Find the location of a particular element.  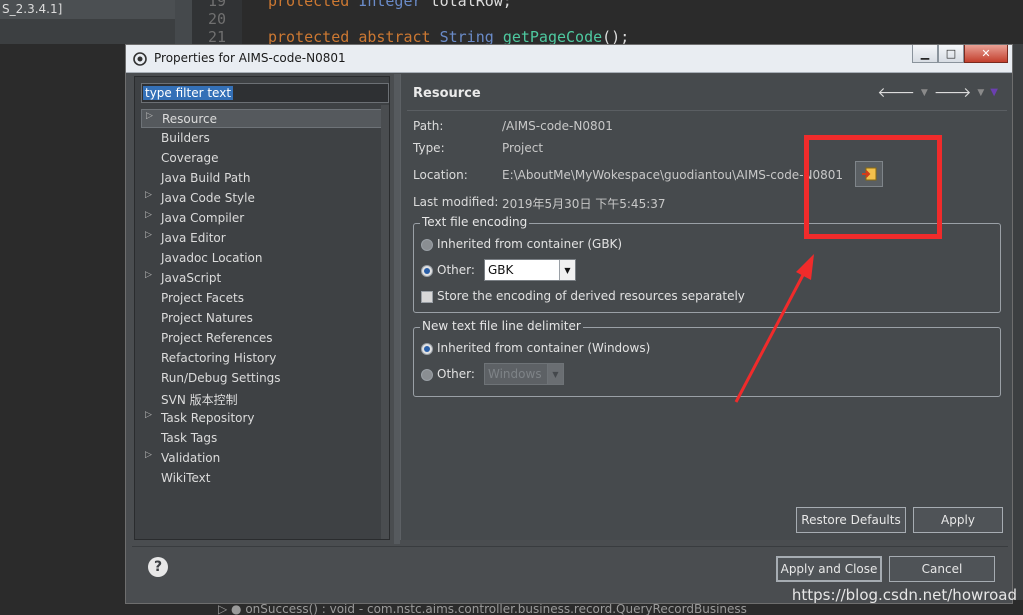

tree-item-run-debug-settings: Run/Debug Settings is located at coordinates (265, 378).